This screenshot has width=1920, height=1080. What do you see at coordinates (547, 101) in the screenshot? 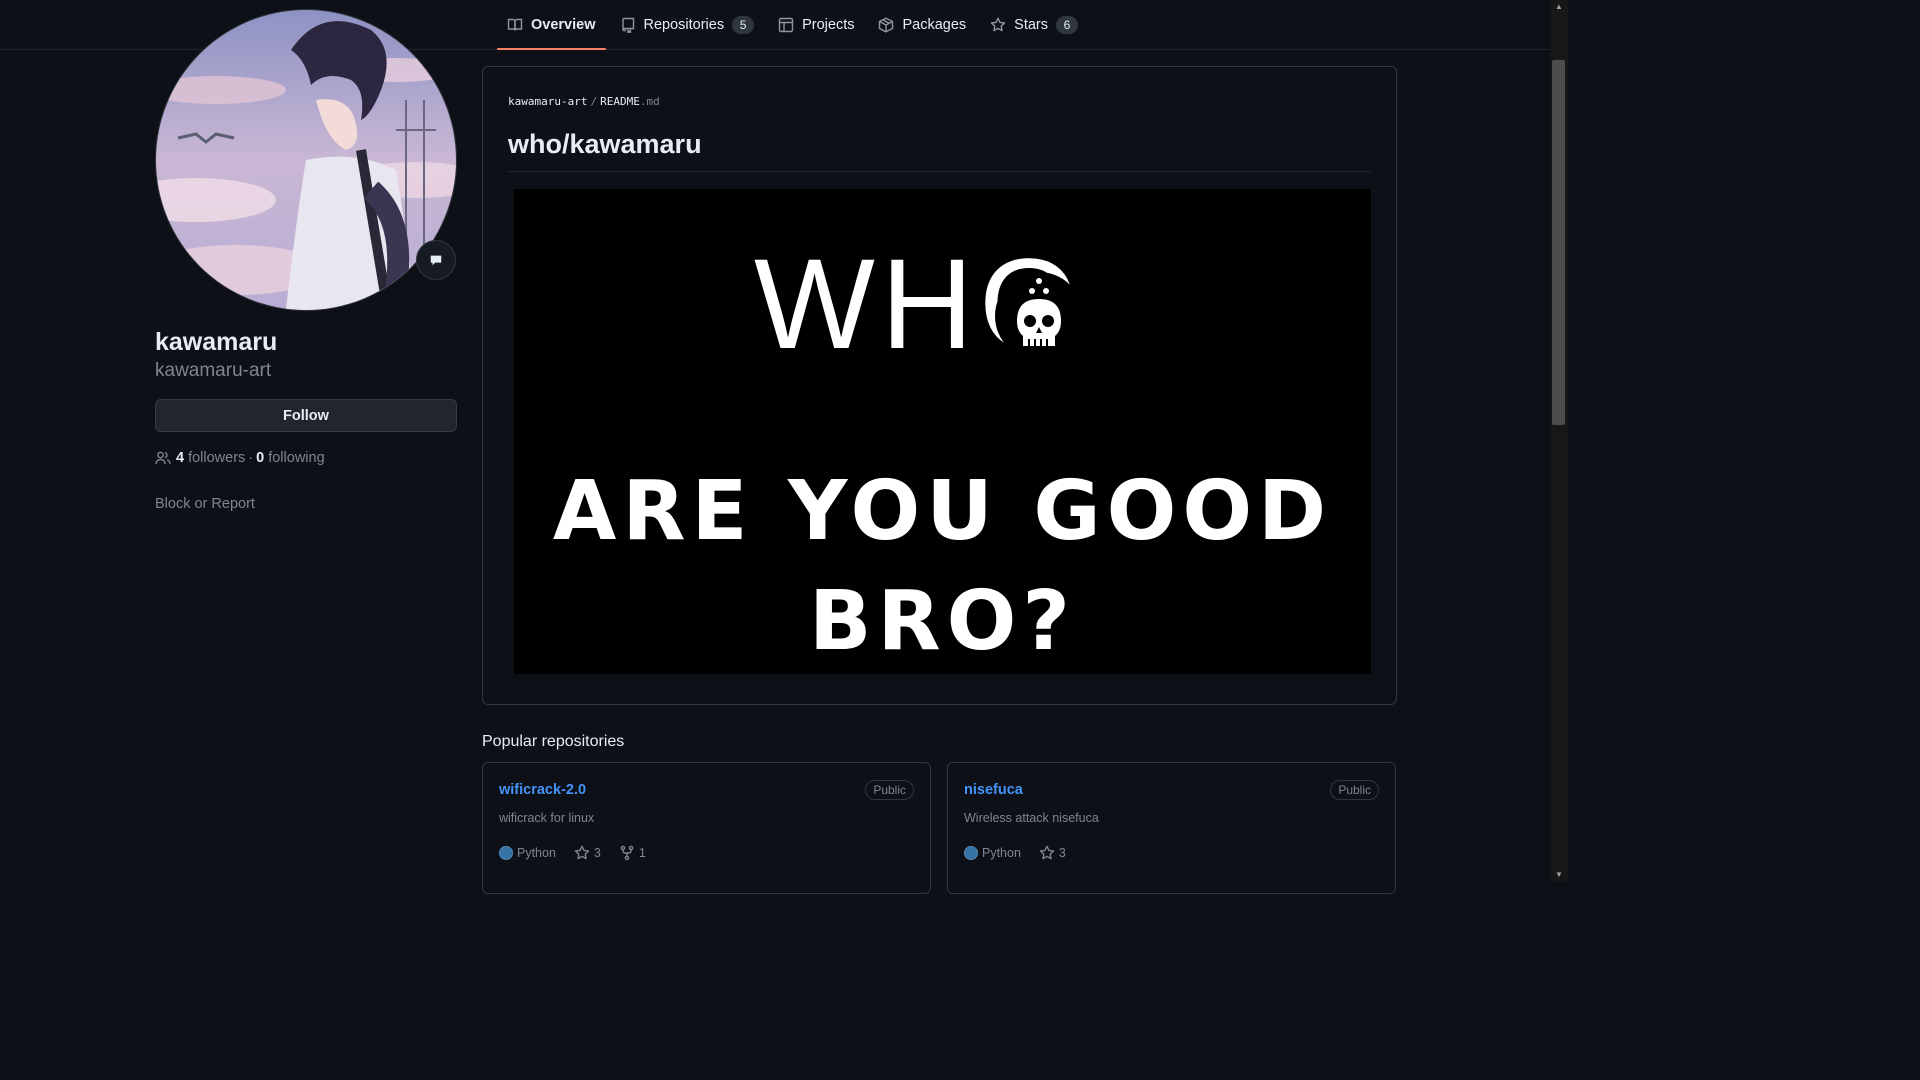
I see `readme-owner-link: kawamaru-art` at bounding box center [547, 101].